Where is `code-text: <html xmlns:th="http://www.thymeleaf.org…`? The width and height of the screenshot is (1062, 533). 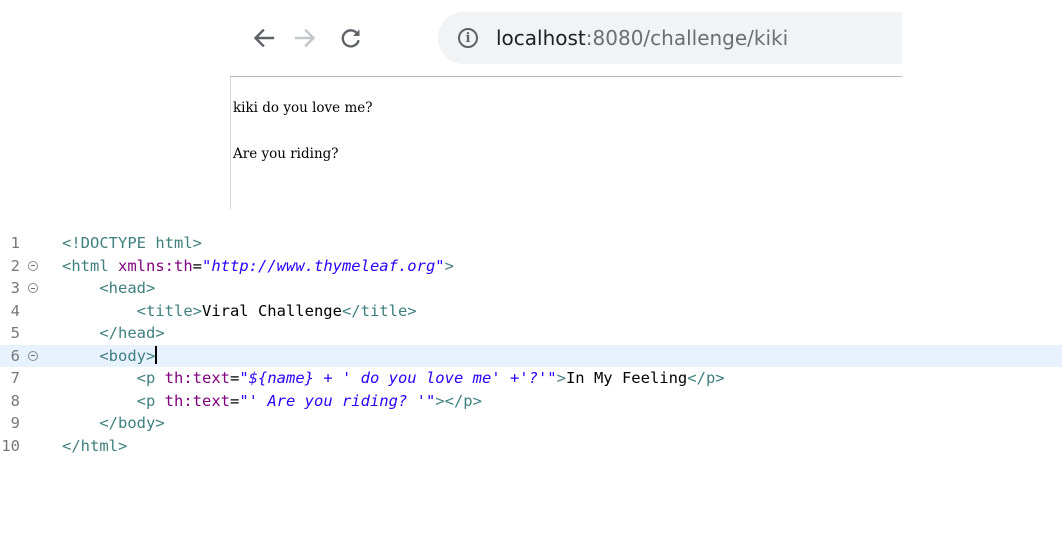
code-text: <html xmlns:th="http://www.thymeleaf.org… is located at coordinates (258, 266).